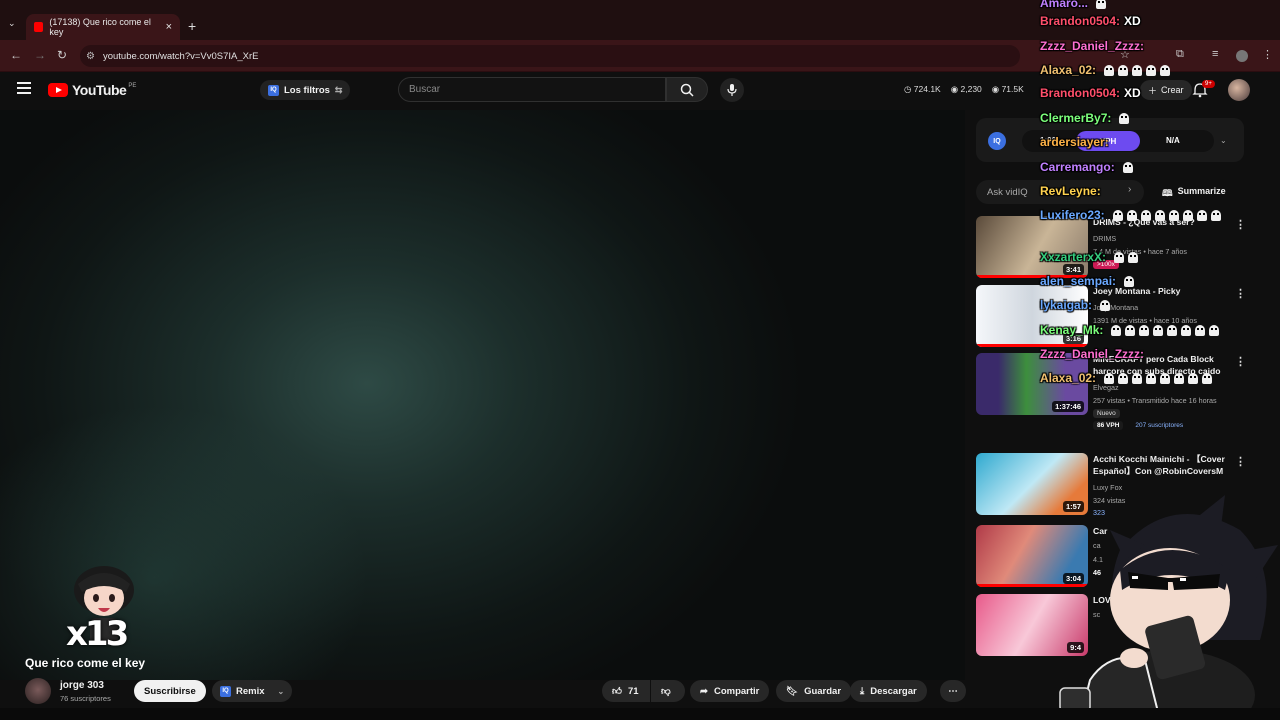 This screenshot has height=720, width=1280. What do you see at coordinates (823, 691) in the screenshot?
I see `save-label: Guardar` at bounding box center [823, 691].